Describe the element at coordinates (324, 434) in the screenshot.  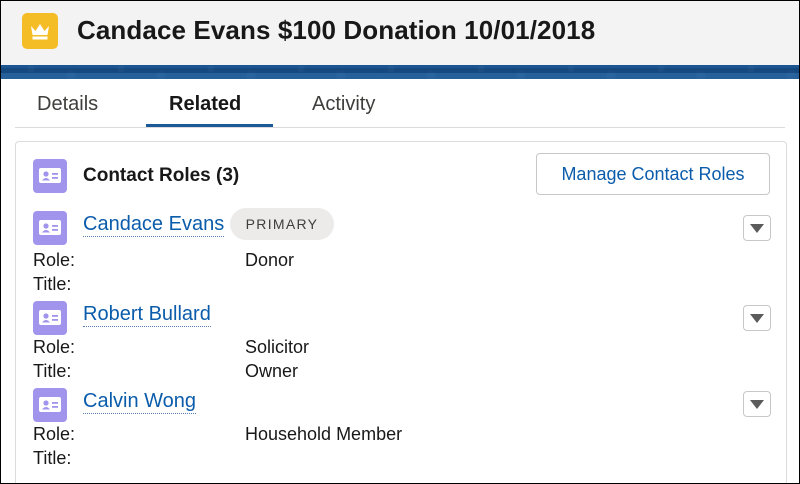
I see `role-value: Household Member` at that location.